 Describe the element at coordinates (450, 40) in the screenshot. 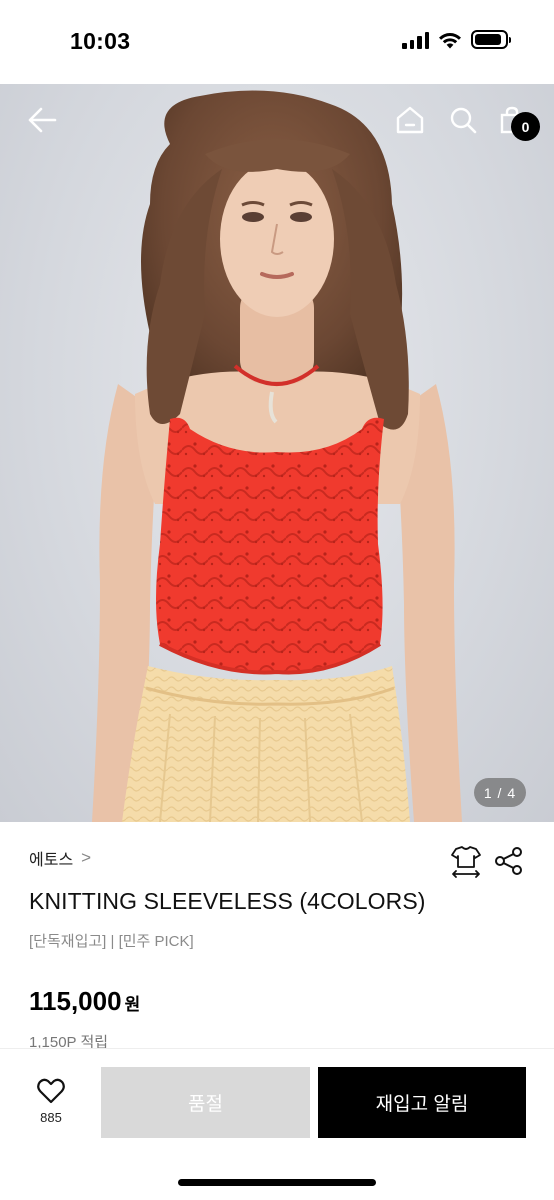

I see `wifi-icon` at that location.